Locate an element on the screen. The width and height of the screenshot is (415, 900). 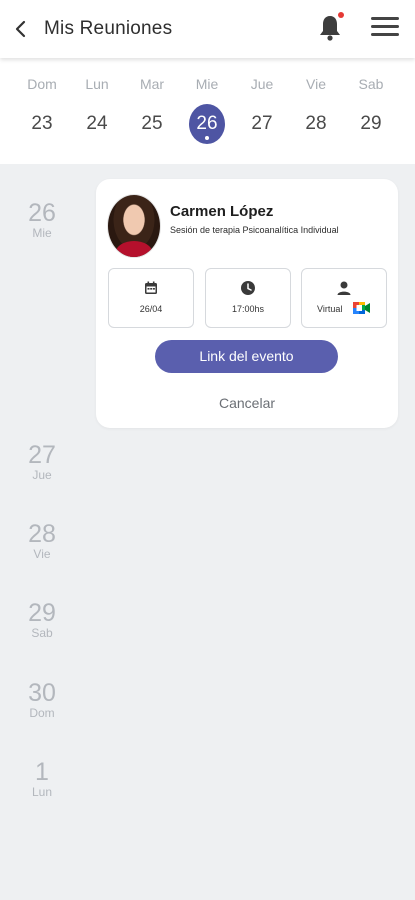
agenda-day-name: Dom is located at coordinates (42, 713).